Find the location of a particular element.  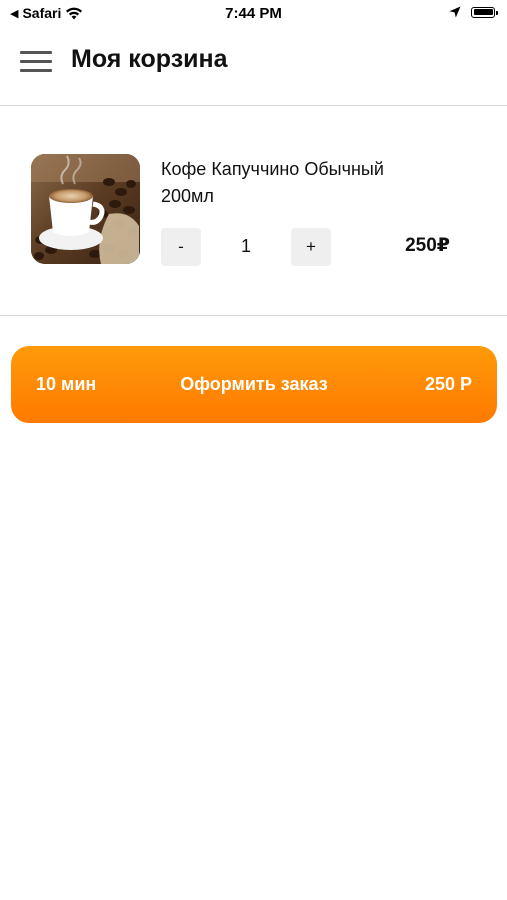

coffee-cup-photo-icon is located at coordinates (85, 209).